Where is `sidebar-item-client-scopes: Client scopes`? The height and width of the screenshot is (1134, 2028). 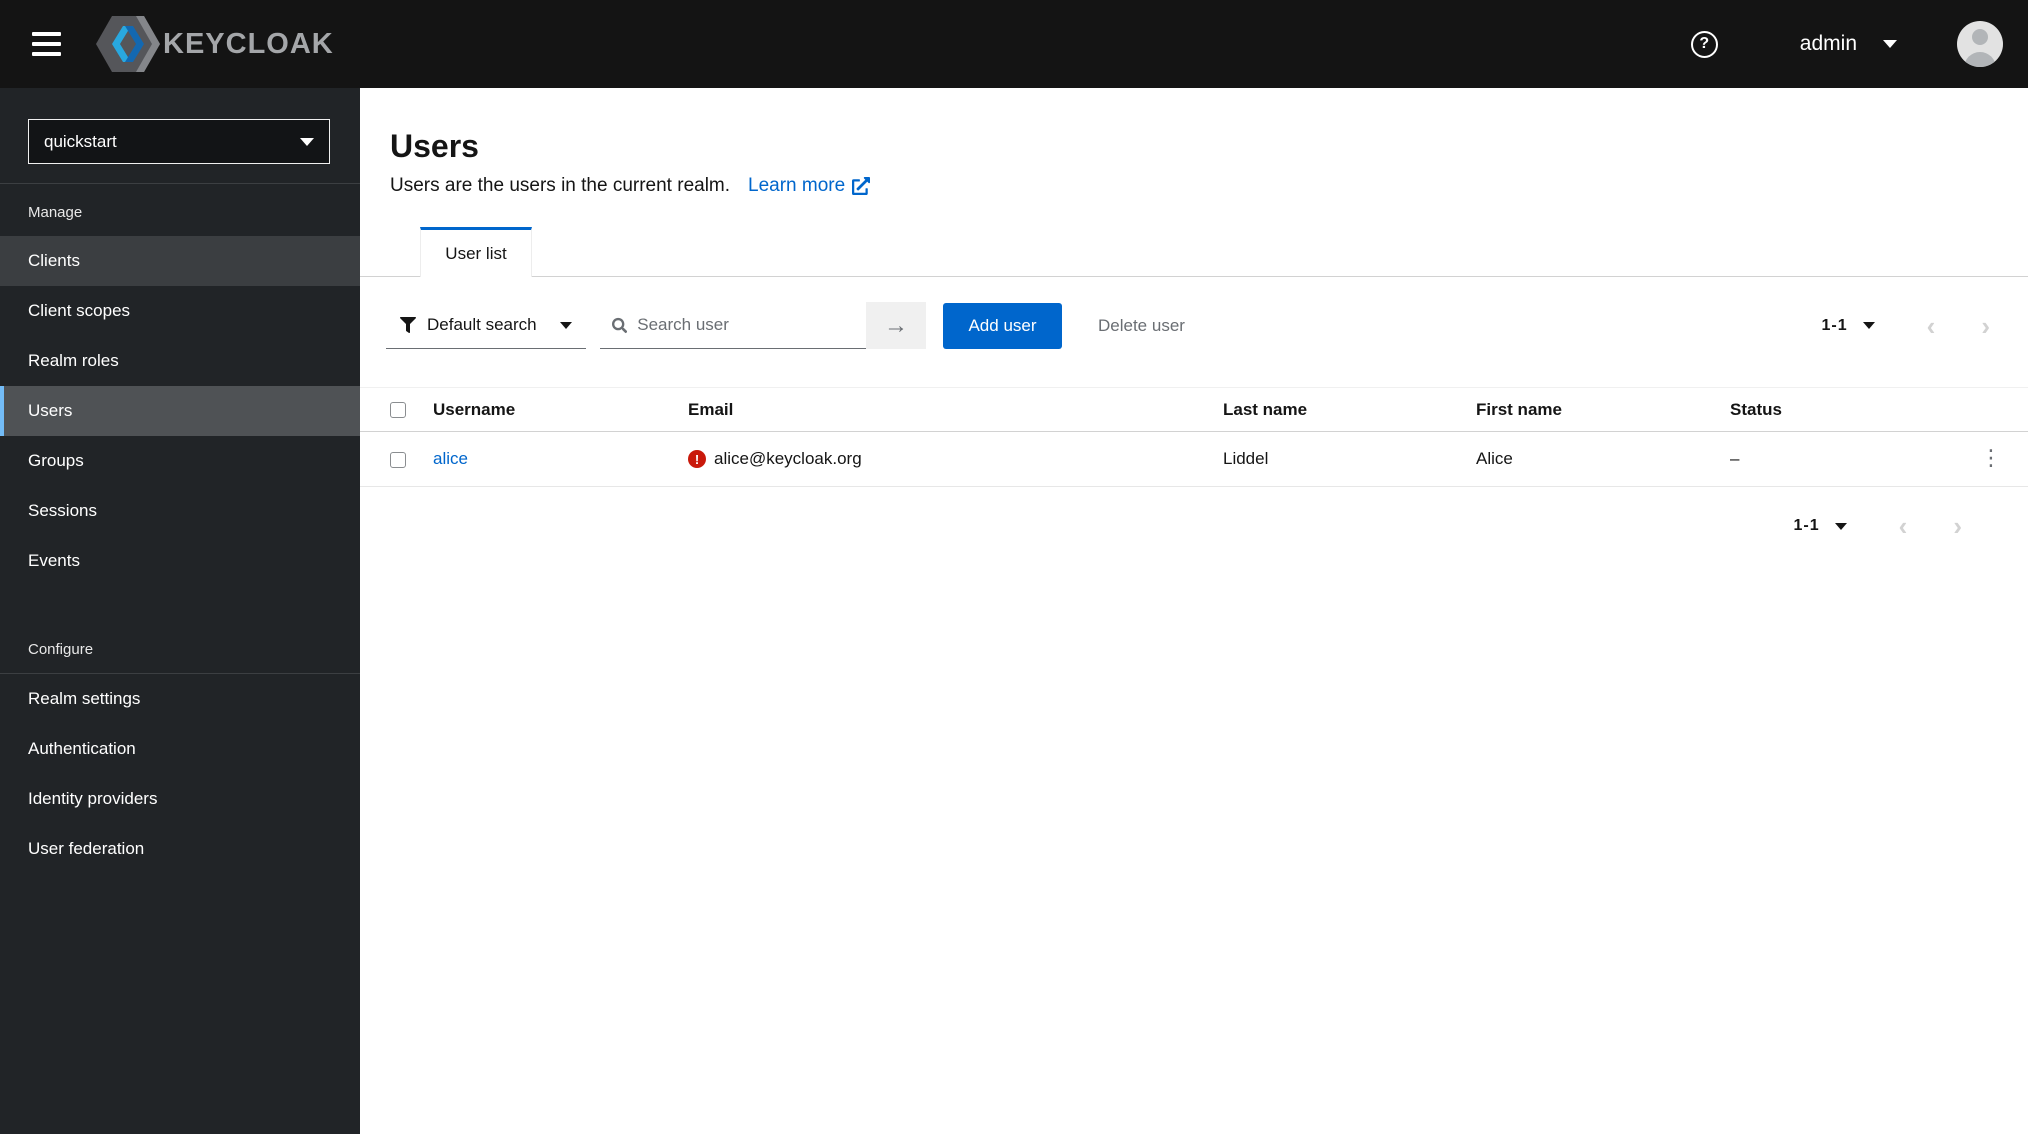
sidebar-item-client-scopes: Client scopes is located at coordinates (180, 311).